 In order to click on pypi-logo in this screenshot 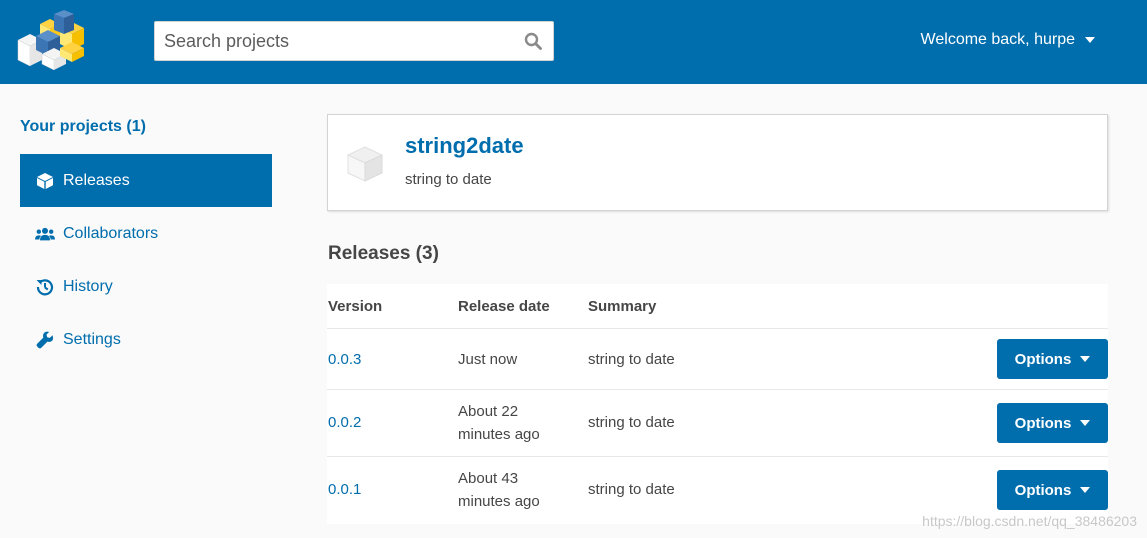, I will do `click(51, 40)`.